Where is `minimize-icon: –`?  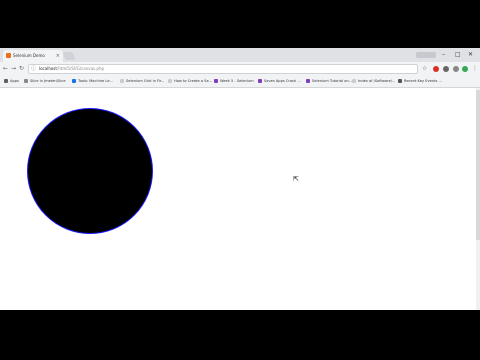
minimize-icon: – is located at coordinates (443, 55).